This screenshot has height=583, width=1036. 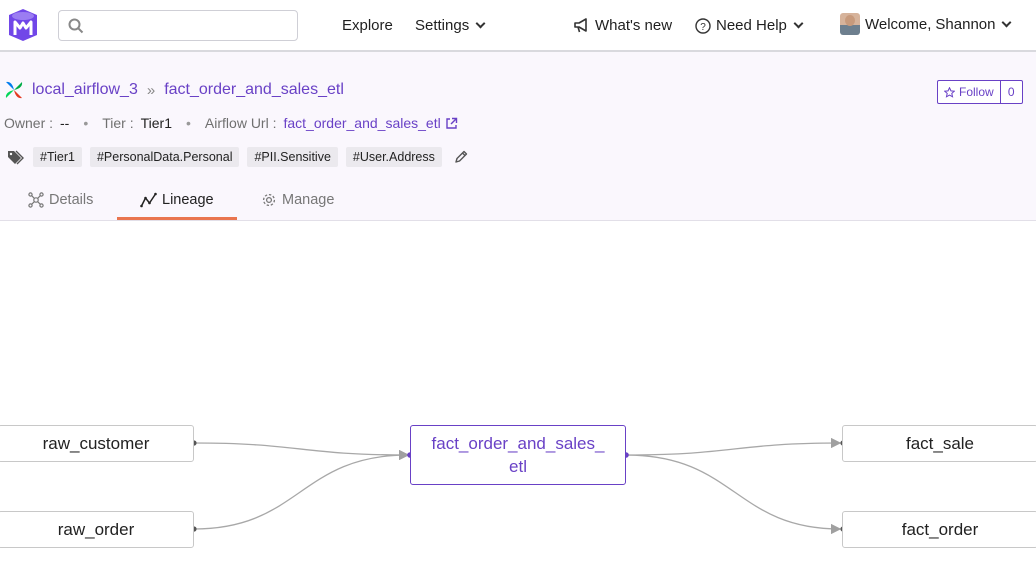 I want to click on avatar, so click(x=850, y=24).